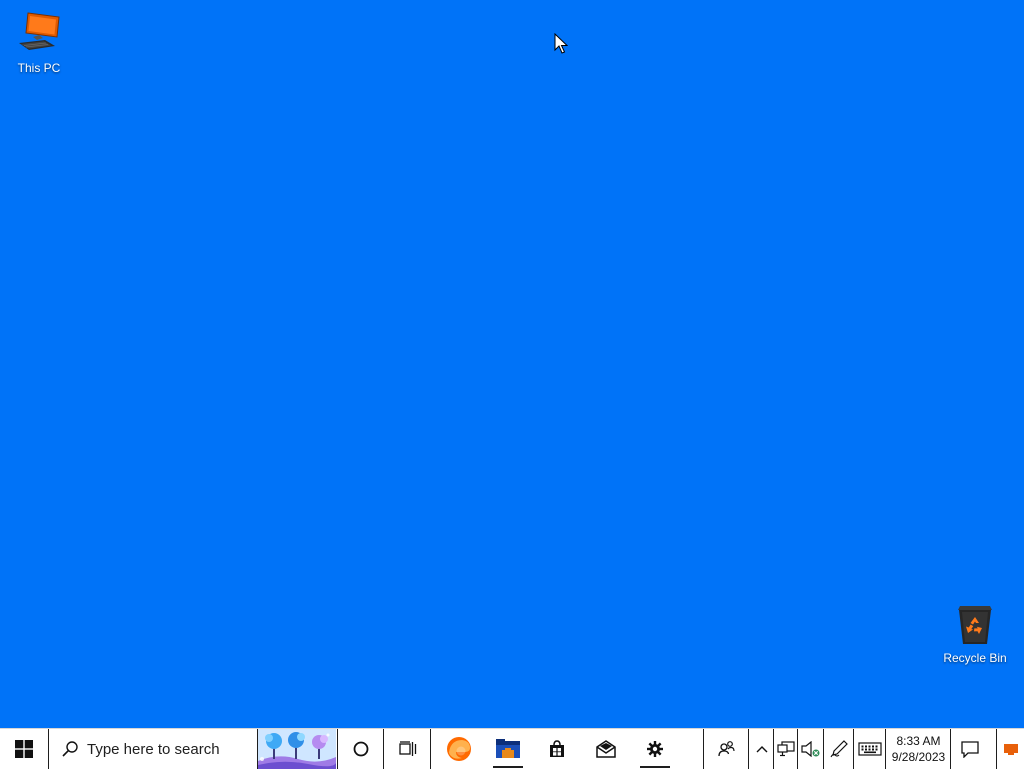  I want to click on start-button, so click(24, 749).